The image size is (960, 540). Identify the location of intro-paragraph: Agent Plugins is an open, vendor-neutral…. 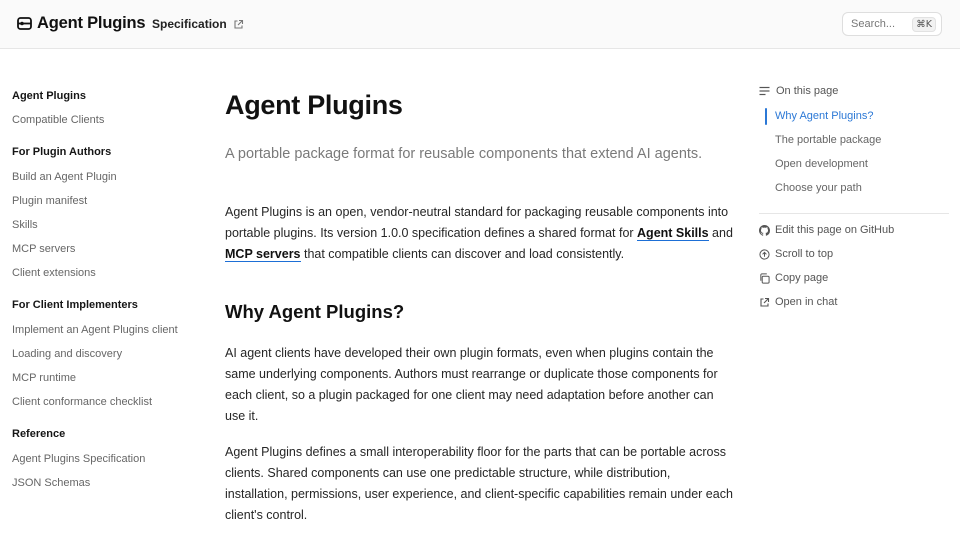
(480, 233).